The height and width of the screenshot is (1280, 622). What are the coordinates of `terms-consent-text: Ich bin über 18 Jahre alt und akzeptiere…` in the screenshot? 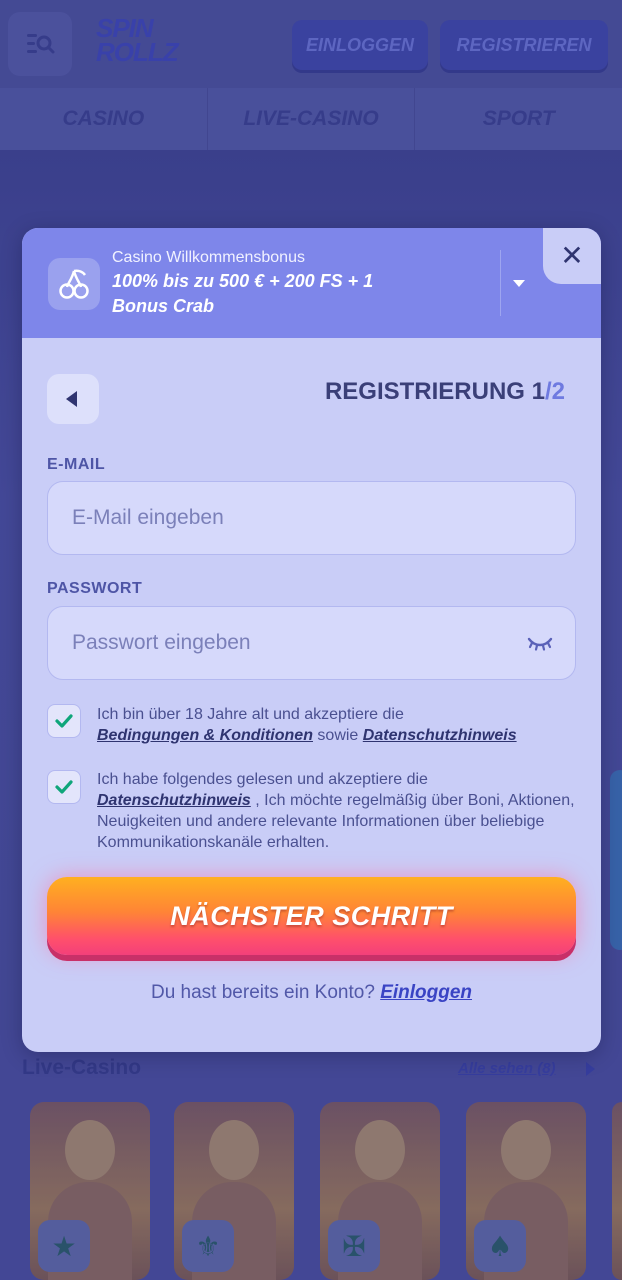 It's located at (307, 725).